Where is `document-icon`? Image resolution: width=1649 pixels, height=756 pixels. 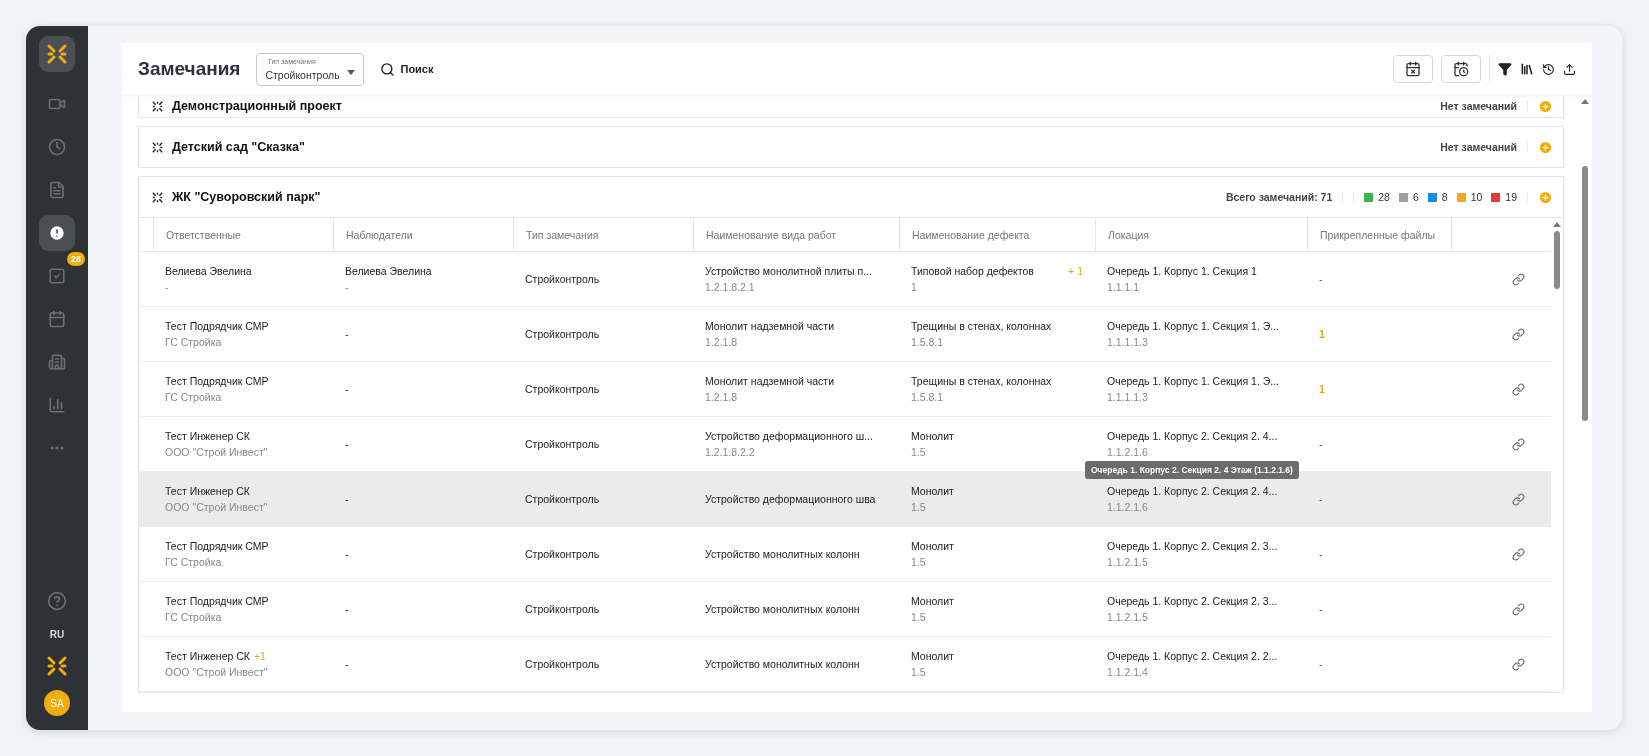 document-icon is located at coordinates (57, 190).